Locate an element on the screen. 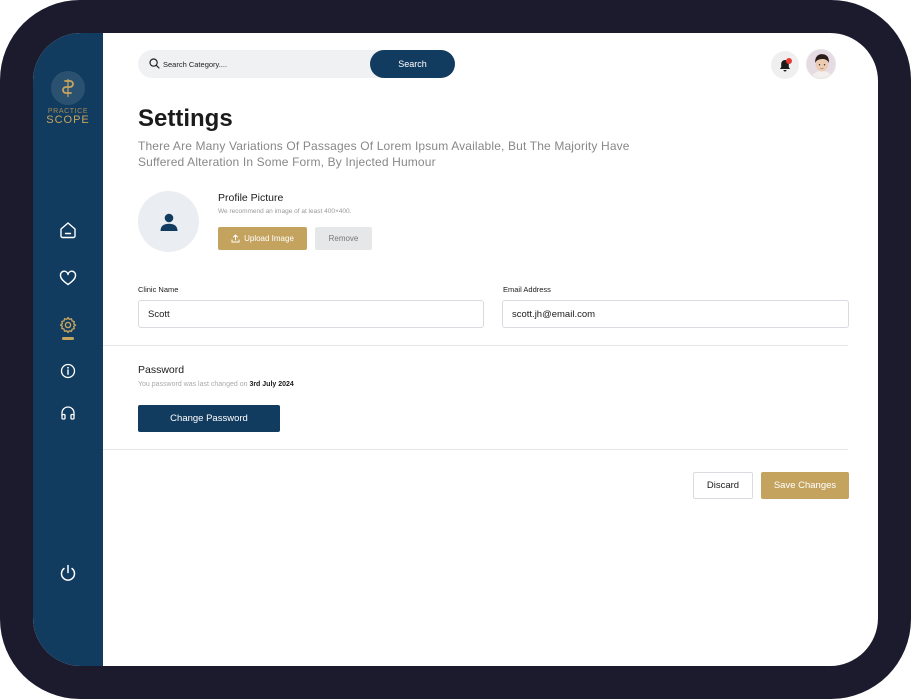  password-last-changed: 3rd July 2024 is located at coordinates (271, 384).